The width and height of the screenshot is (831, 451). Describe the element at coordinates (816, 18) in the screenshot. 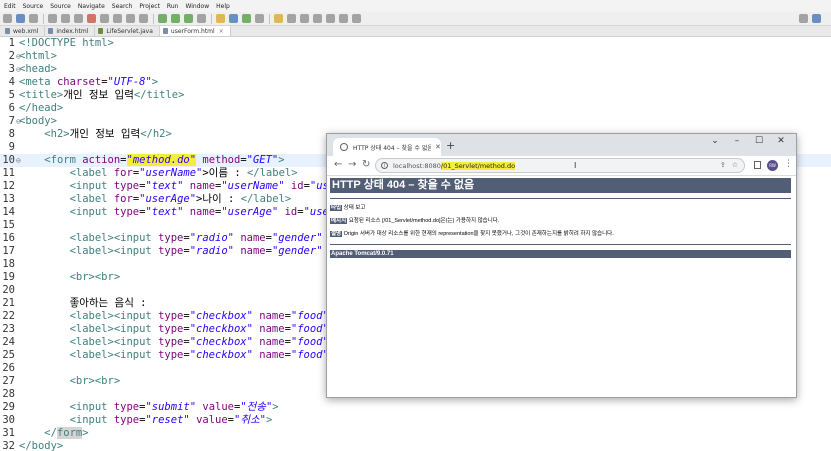

I see `java-ee-perspective-icon` at that location.